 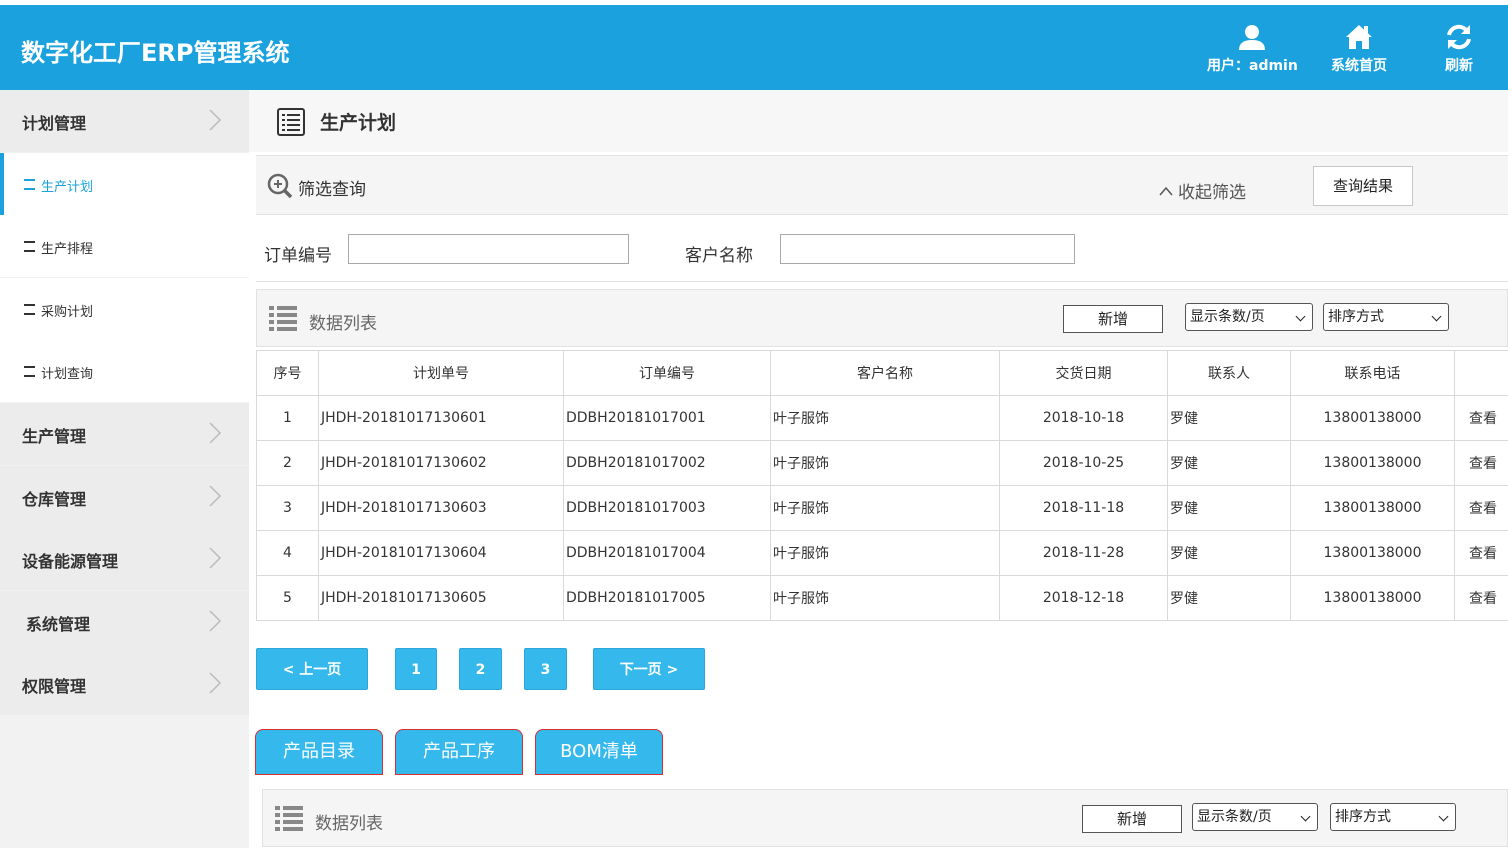 What do you see at coordinates (885, 818) in the screenshot?
I see `data-list-bar-2: 数据列表 新增 显示条数/页 排序方式` at bounding box center [885, 818].